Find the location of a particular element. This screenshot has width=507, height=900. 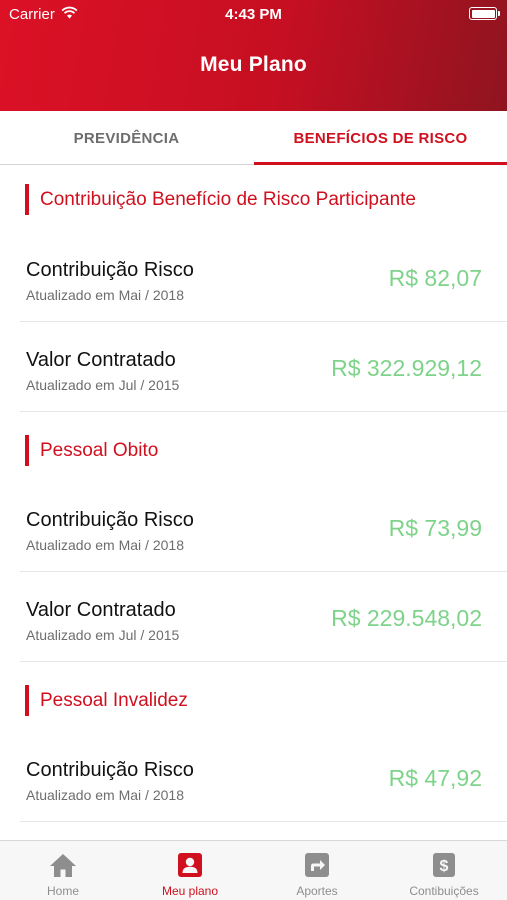

section-header: Pessoal Obito is located at coordinates (91, 450).